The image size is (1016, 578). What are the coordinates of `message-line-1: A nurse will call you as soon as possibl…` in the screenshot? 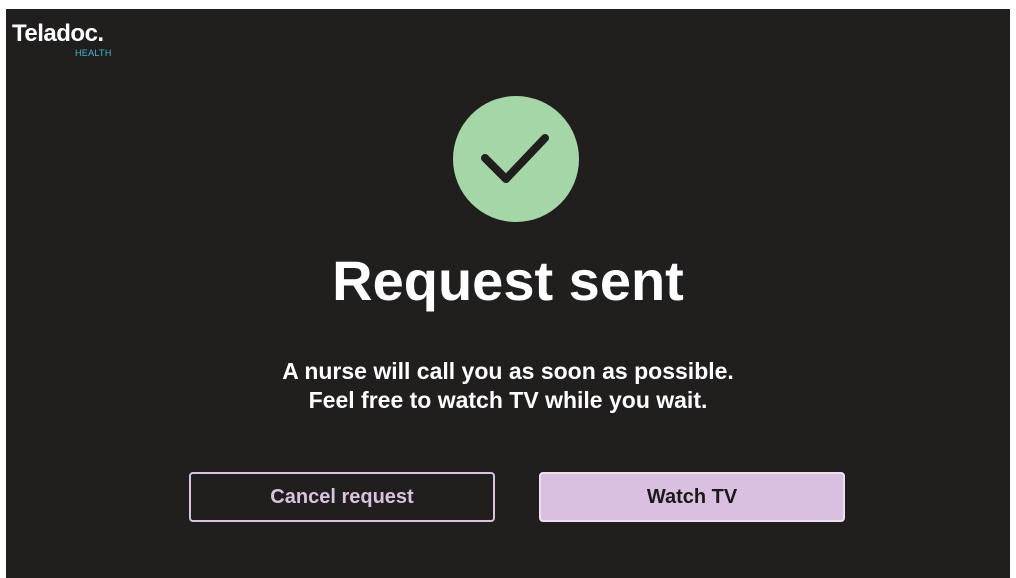 It's located at (508, 371).